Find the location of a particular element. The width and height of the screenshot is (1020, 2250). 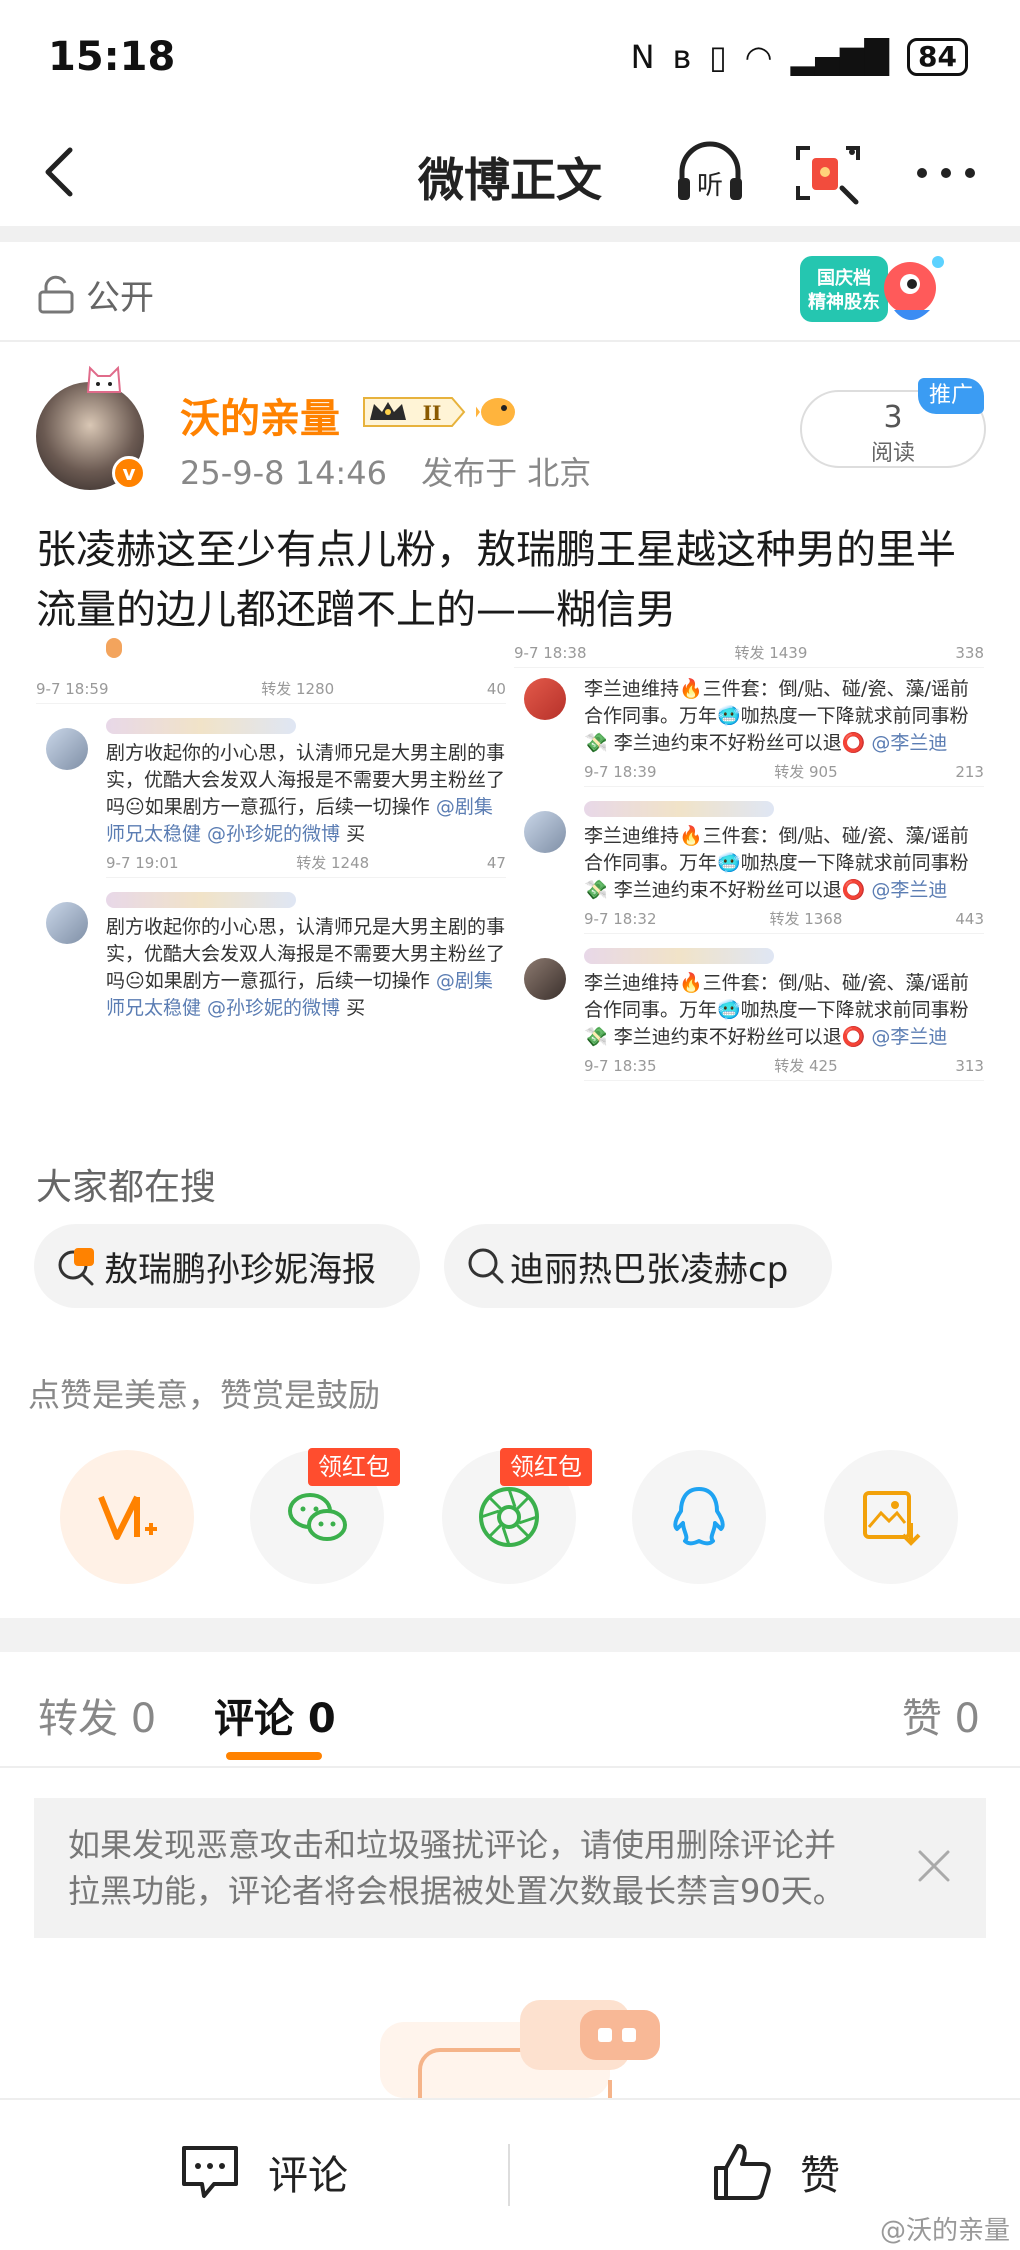

meta-time: 9-7 18:38 is located at coordinates (550, 653).